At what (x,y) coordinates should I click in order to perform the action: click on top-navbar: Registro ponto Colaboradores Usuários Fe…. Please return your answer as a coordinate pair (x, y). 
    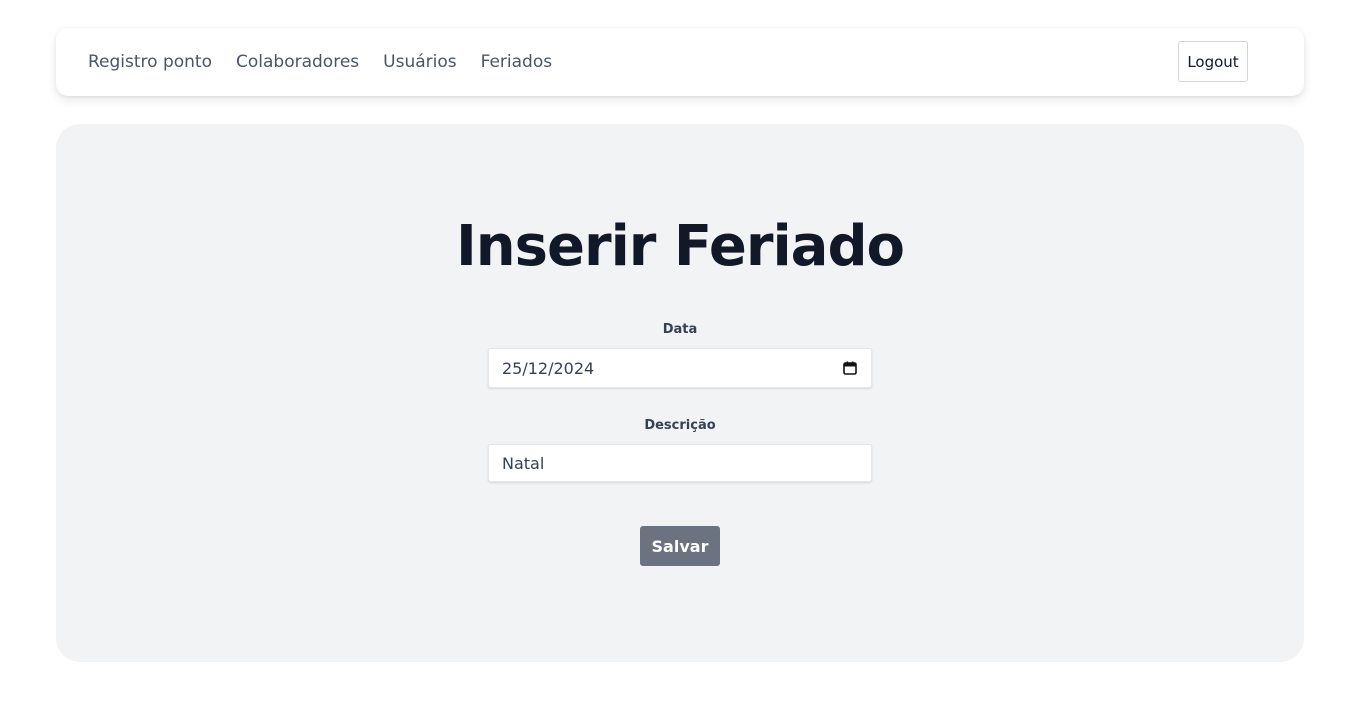
    Looking at the image, I should click on (680, 62).